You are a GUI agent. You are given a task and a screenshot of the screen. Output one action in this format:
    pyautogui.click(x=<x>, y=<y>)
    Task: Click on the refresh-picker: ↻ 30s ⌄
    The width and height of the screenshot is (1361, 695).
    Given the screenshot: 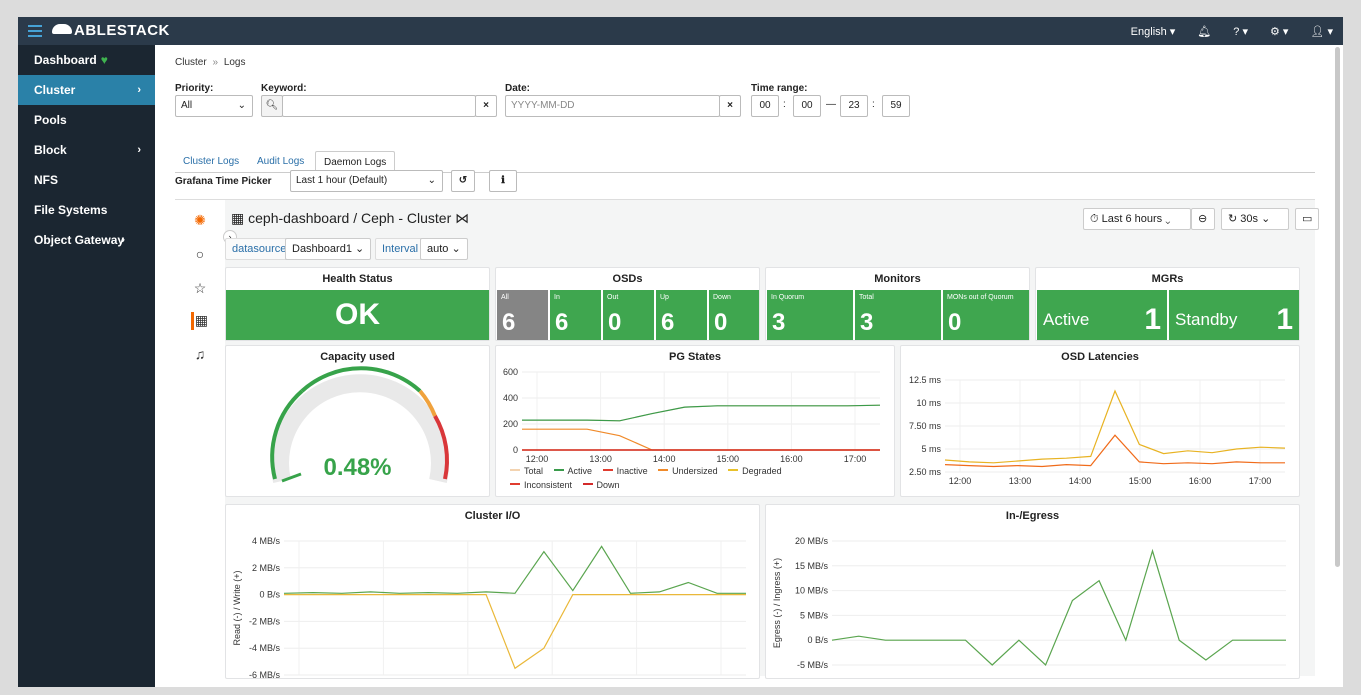 What is the action you would take?
    pyautogui.click(x=1255, y=219)
    